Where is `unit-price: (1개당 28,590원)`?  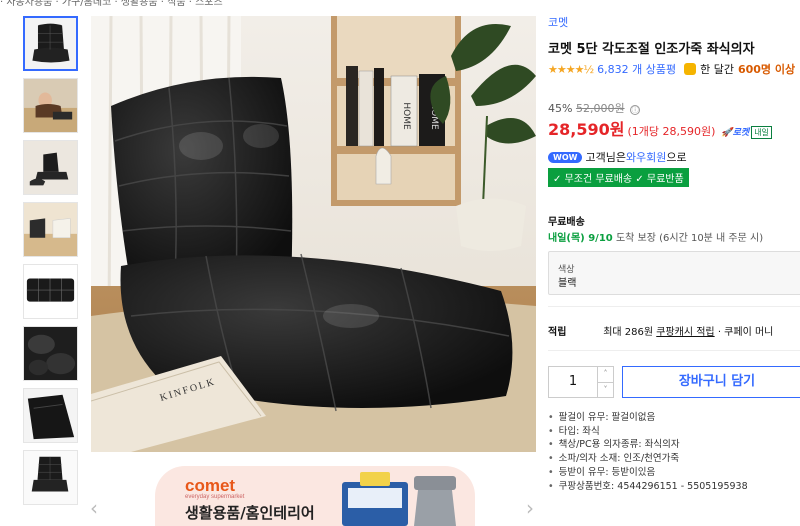 unit-price: (1개당 28,590원) is located at coordinates (671, 131).